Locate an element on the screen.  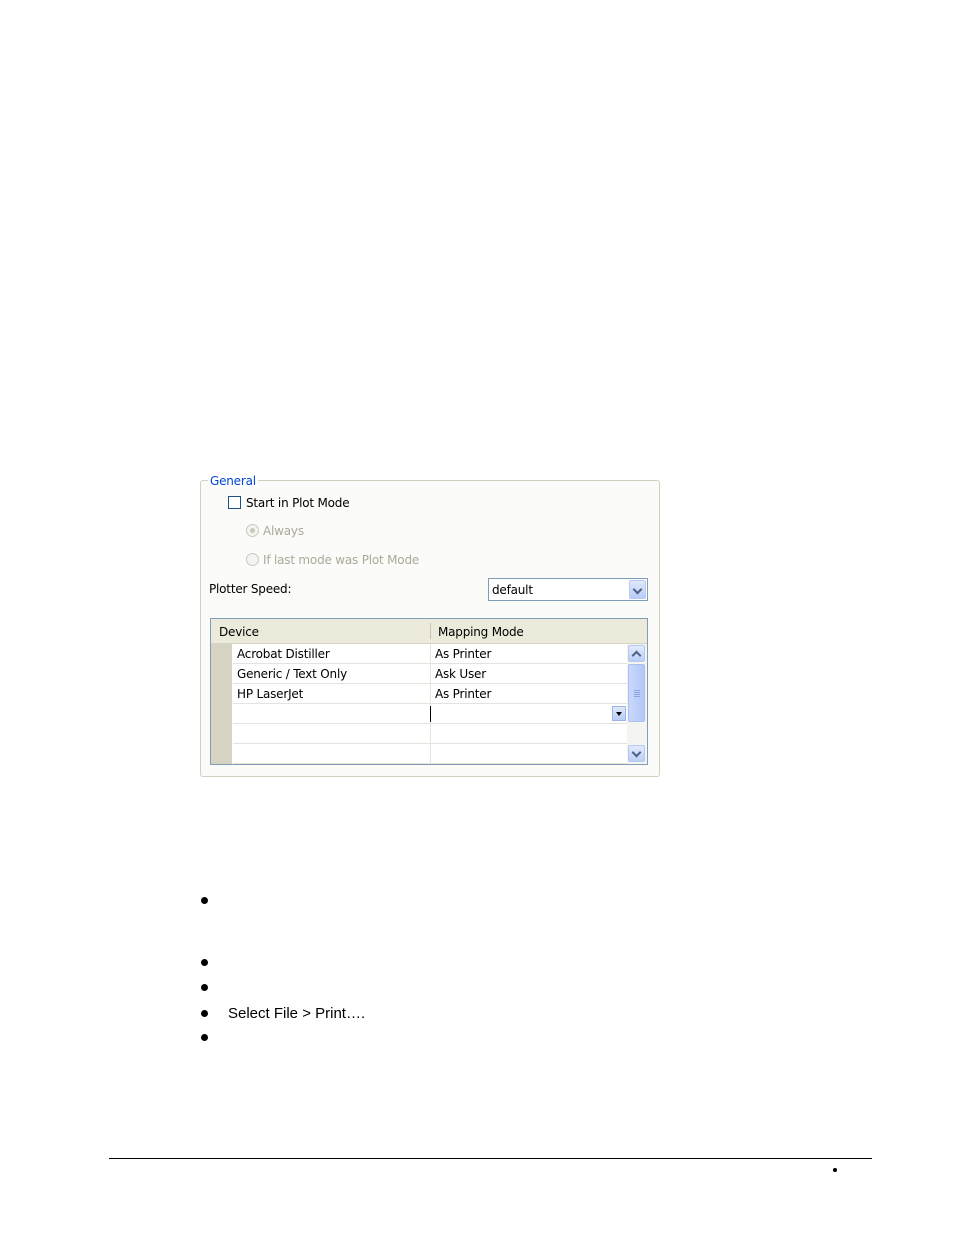
grid-header: Device Mapping Mode is located at coordinates (429, 631).